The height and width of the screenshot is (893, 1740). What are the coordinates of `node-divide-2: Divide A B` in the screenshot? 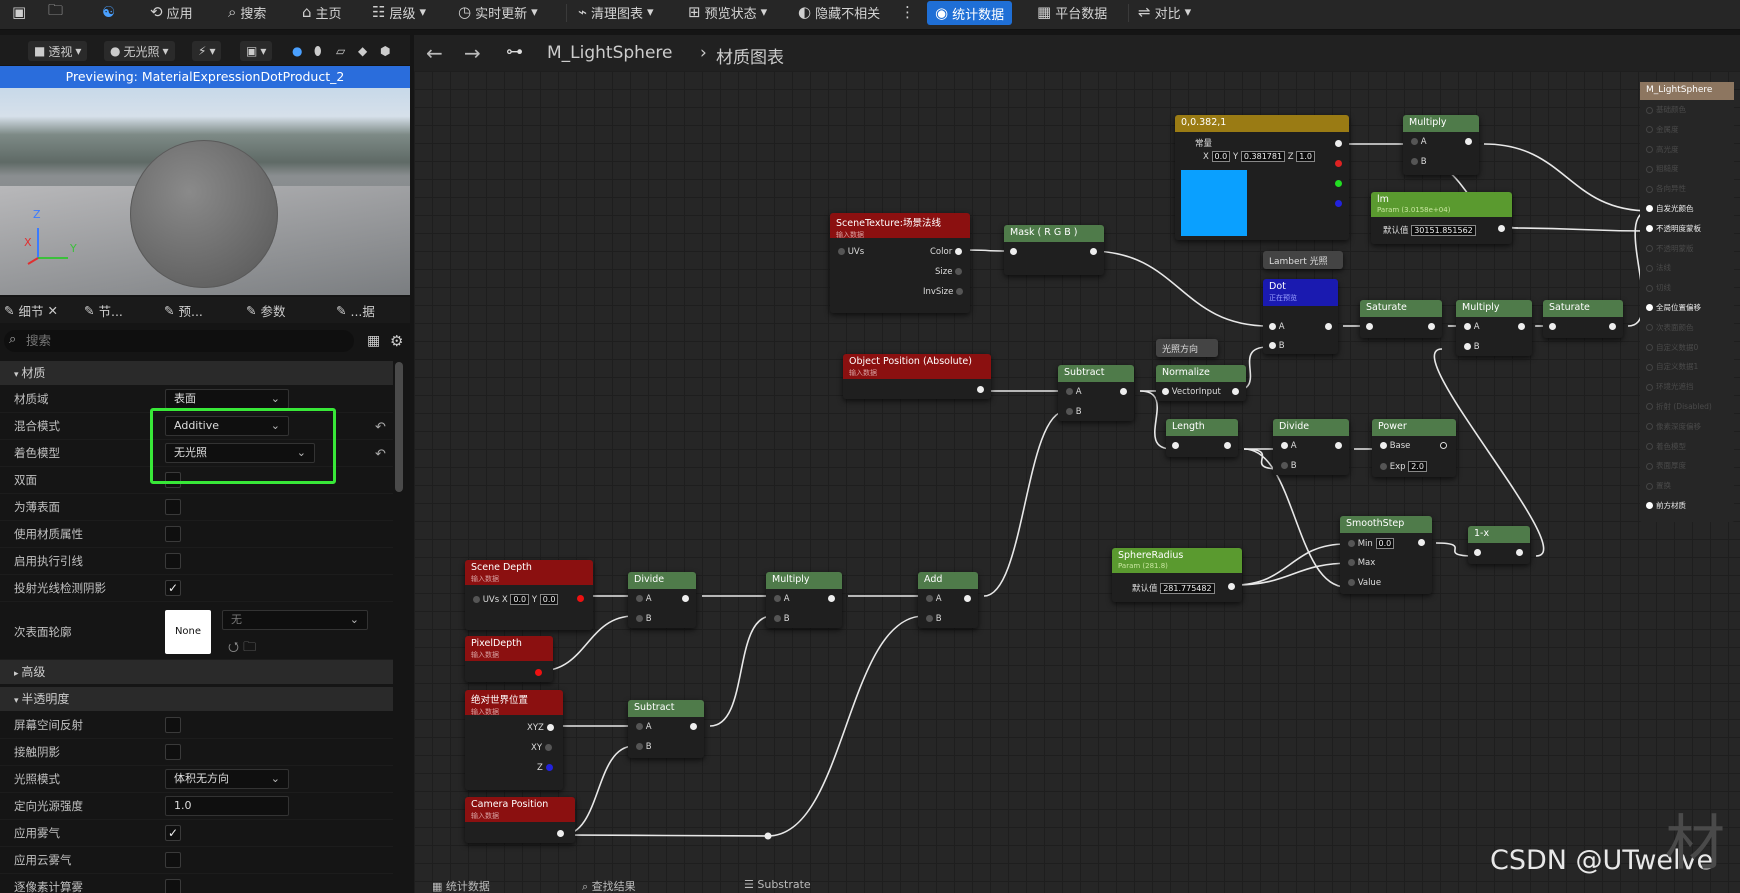 It's located at (662, 600).